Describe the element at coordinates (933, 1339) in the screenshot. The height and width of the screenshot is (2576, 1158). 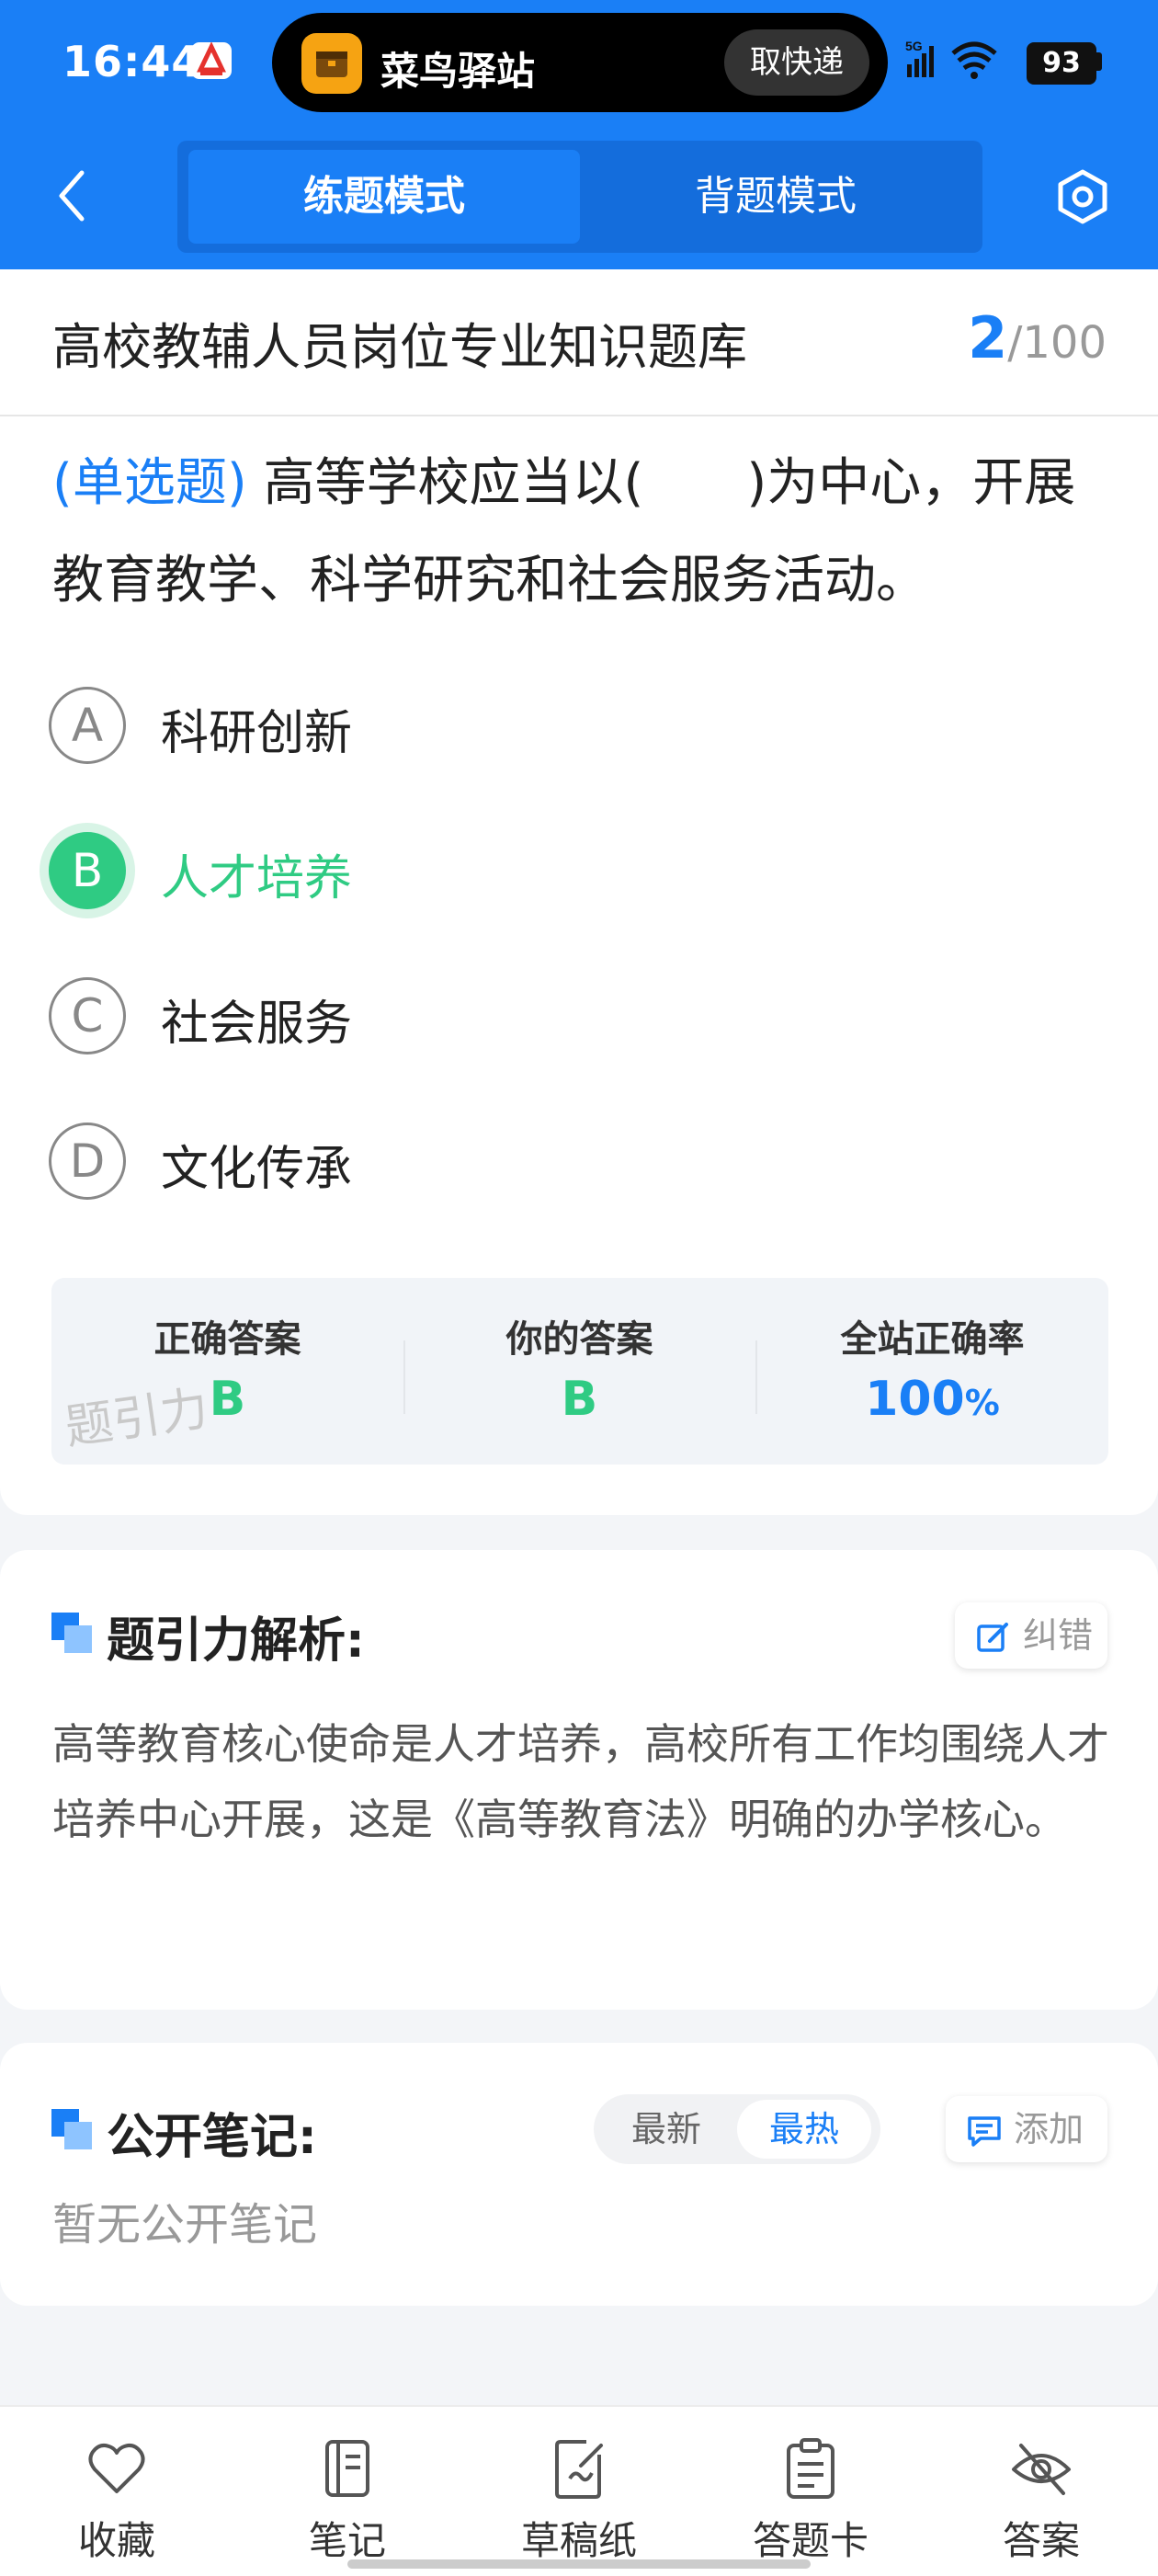
I see `accuracy-label: 全站正确率` at that location.